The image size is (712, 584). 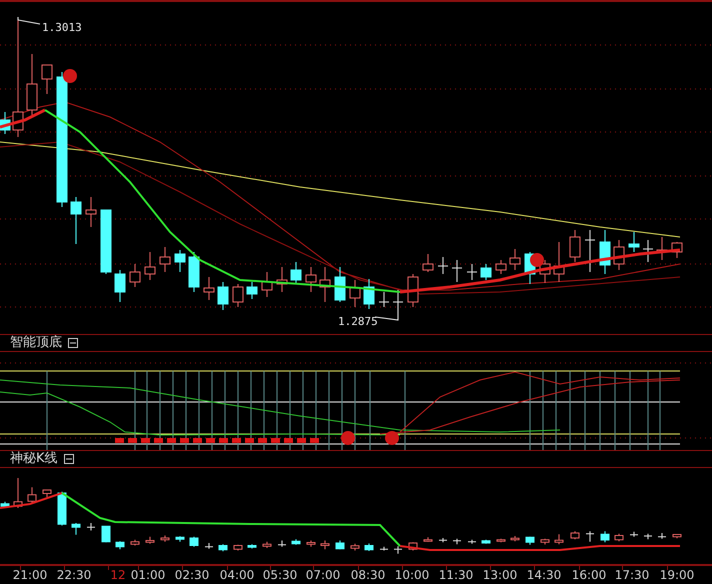 I want to click on time-axis-label: 02:30, so click(x=192, y=575).